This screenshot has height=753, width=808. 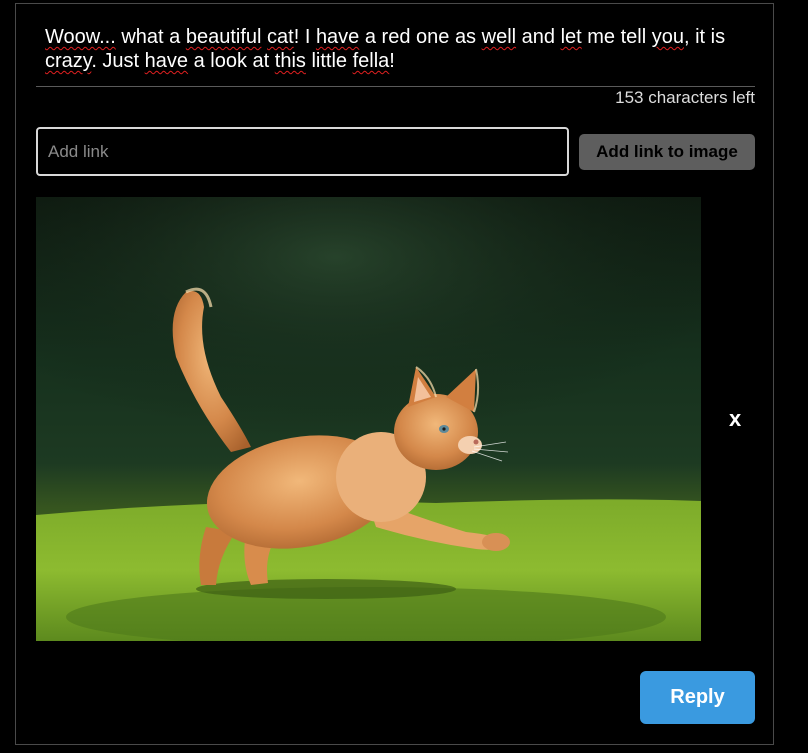 I want to click on remove-image-button: x, so click(x=735, y=419).